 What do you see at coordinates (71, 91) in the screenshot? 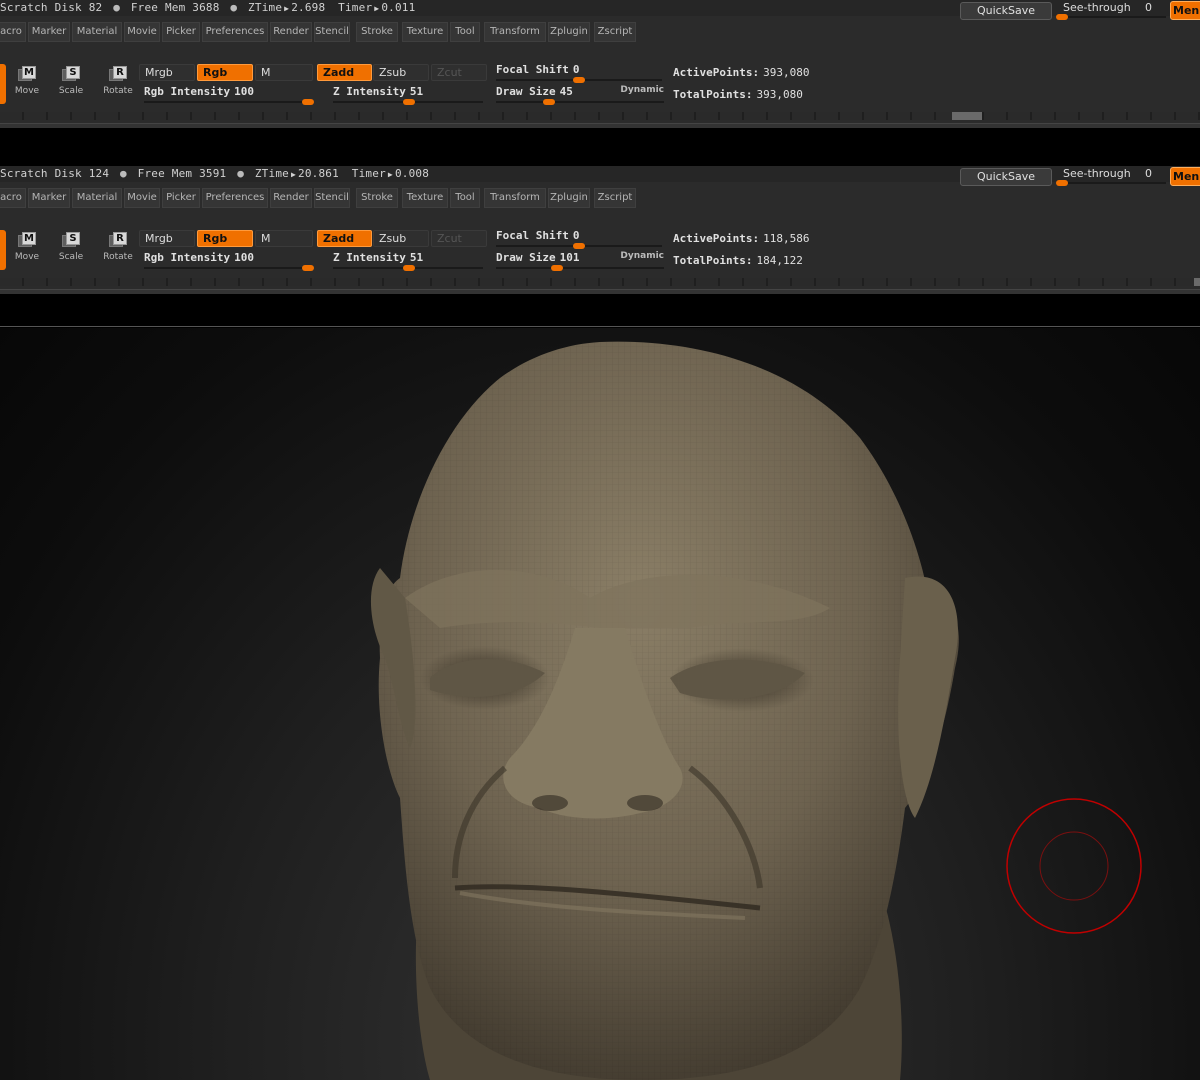
I see `scale-label: Scale` at bounding box center [71, 91].